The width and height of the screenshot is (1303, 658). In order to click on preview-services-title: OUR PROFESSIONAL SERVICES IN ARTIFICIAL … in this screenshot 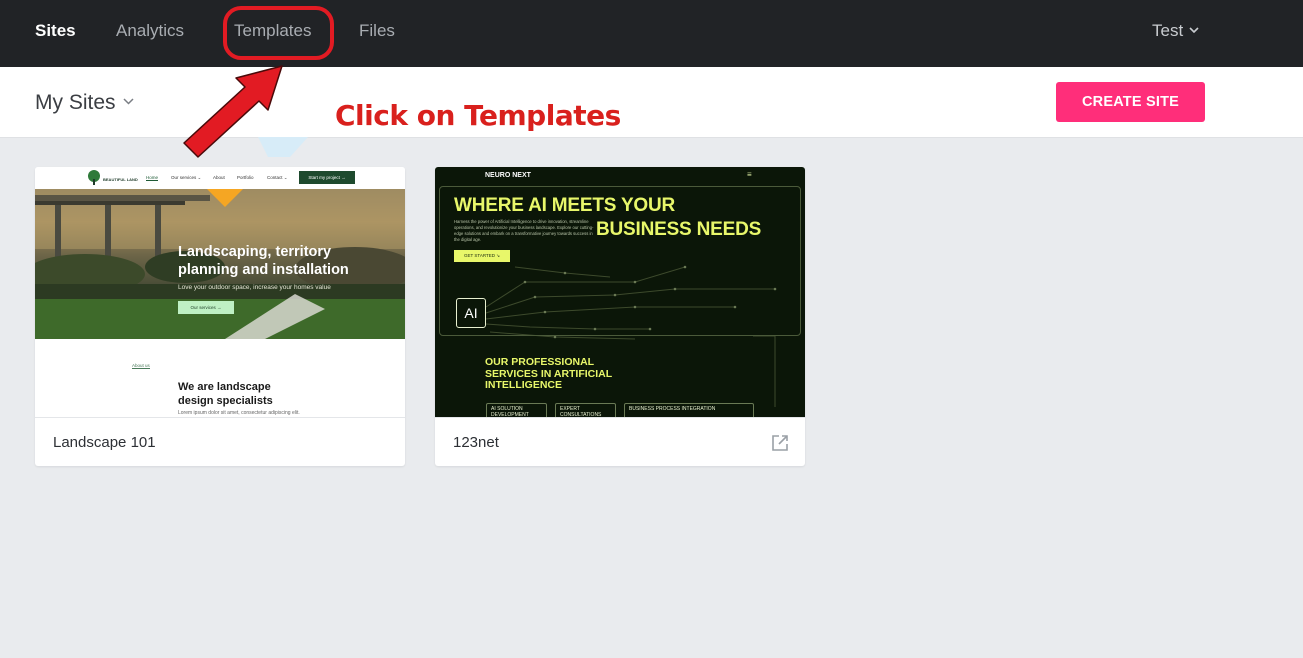, I will do `click(549, 373)`.